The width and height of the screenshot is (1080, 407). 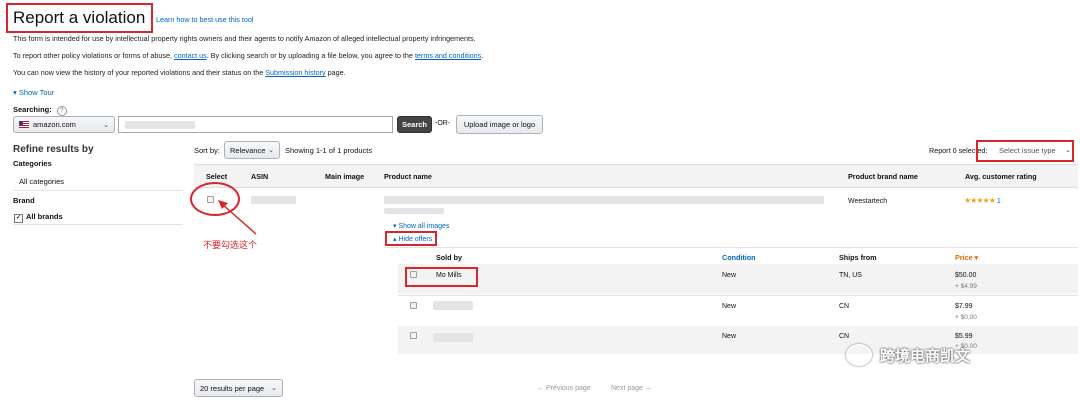 What do you see at coordinates (966, 286) in the screenshot?
I see `offer-shipping: + $4.99` at bounding box center [966, 286].